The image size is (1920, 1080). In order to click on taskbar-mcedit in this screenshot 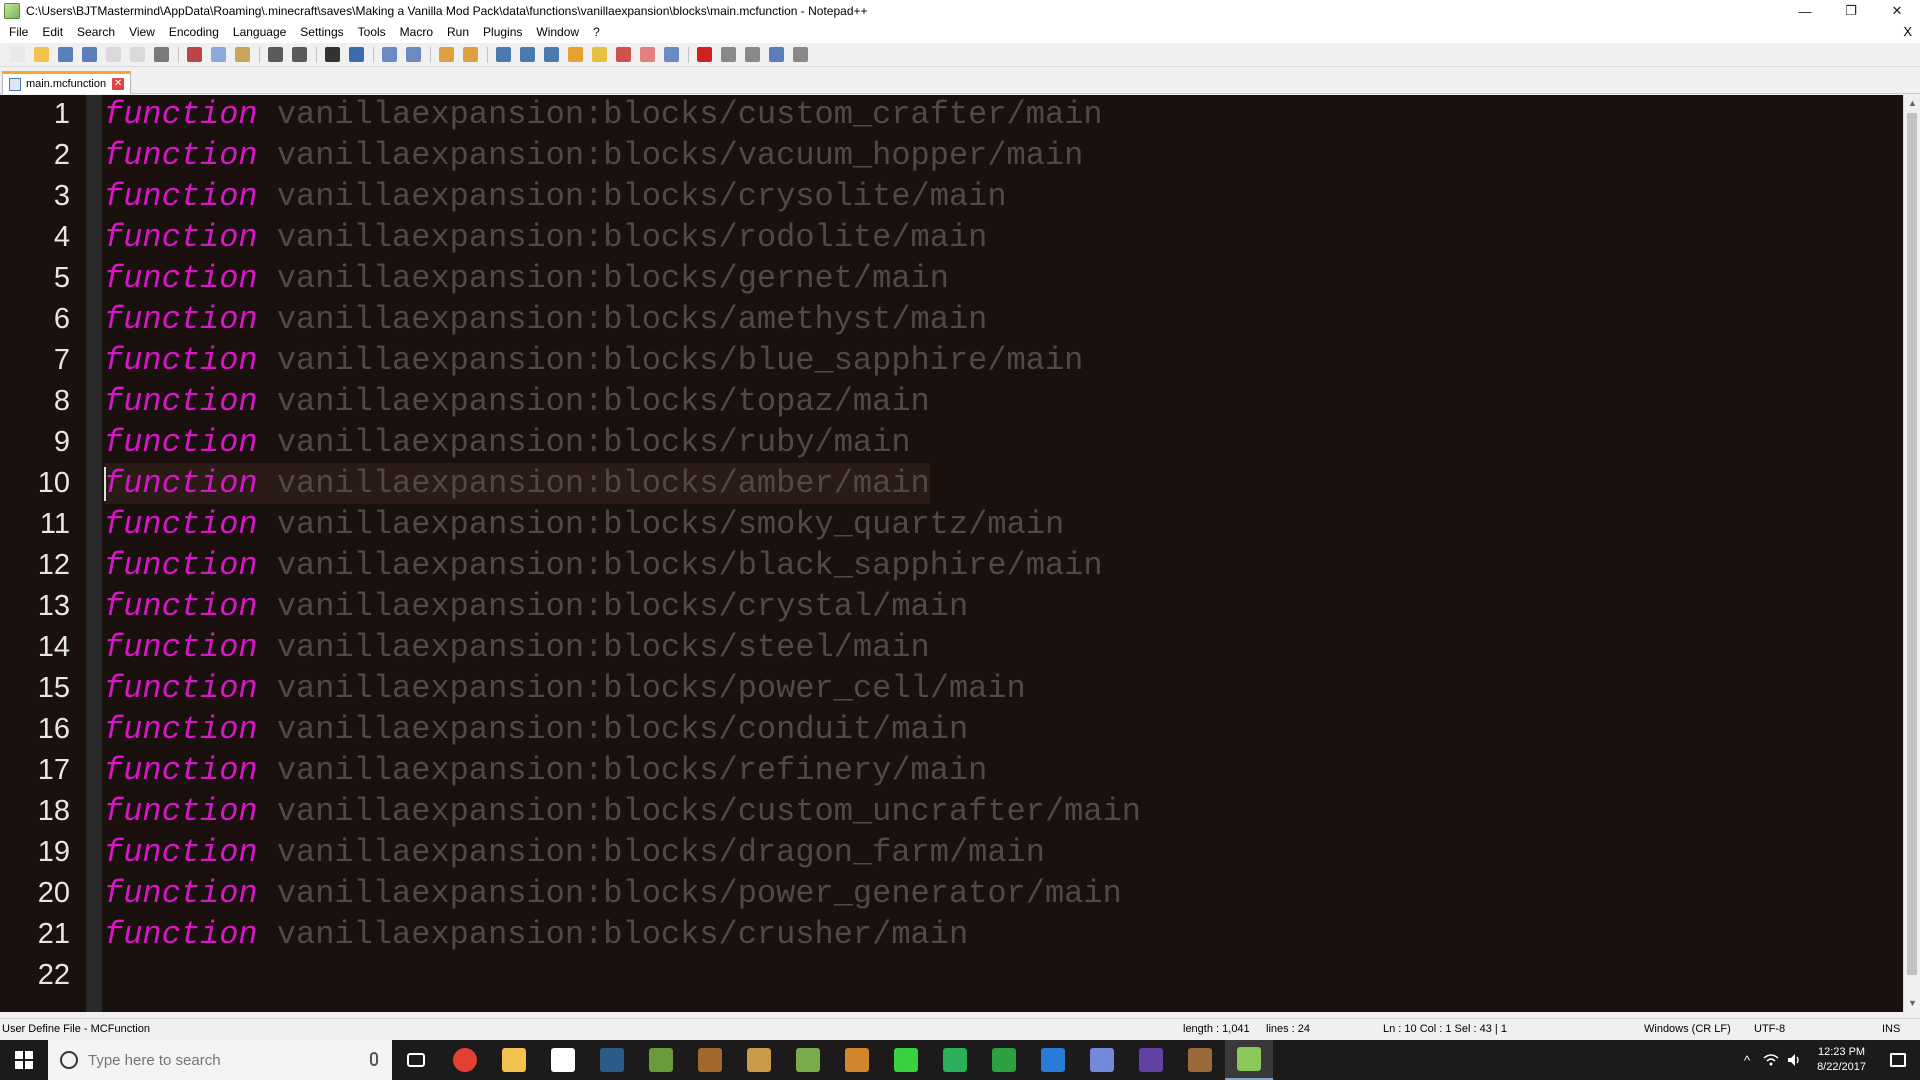, I will do `click(808, 1060)`.